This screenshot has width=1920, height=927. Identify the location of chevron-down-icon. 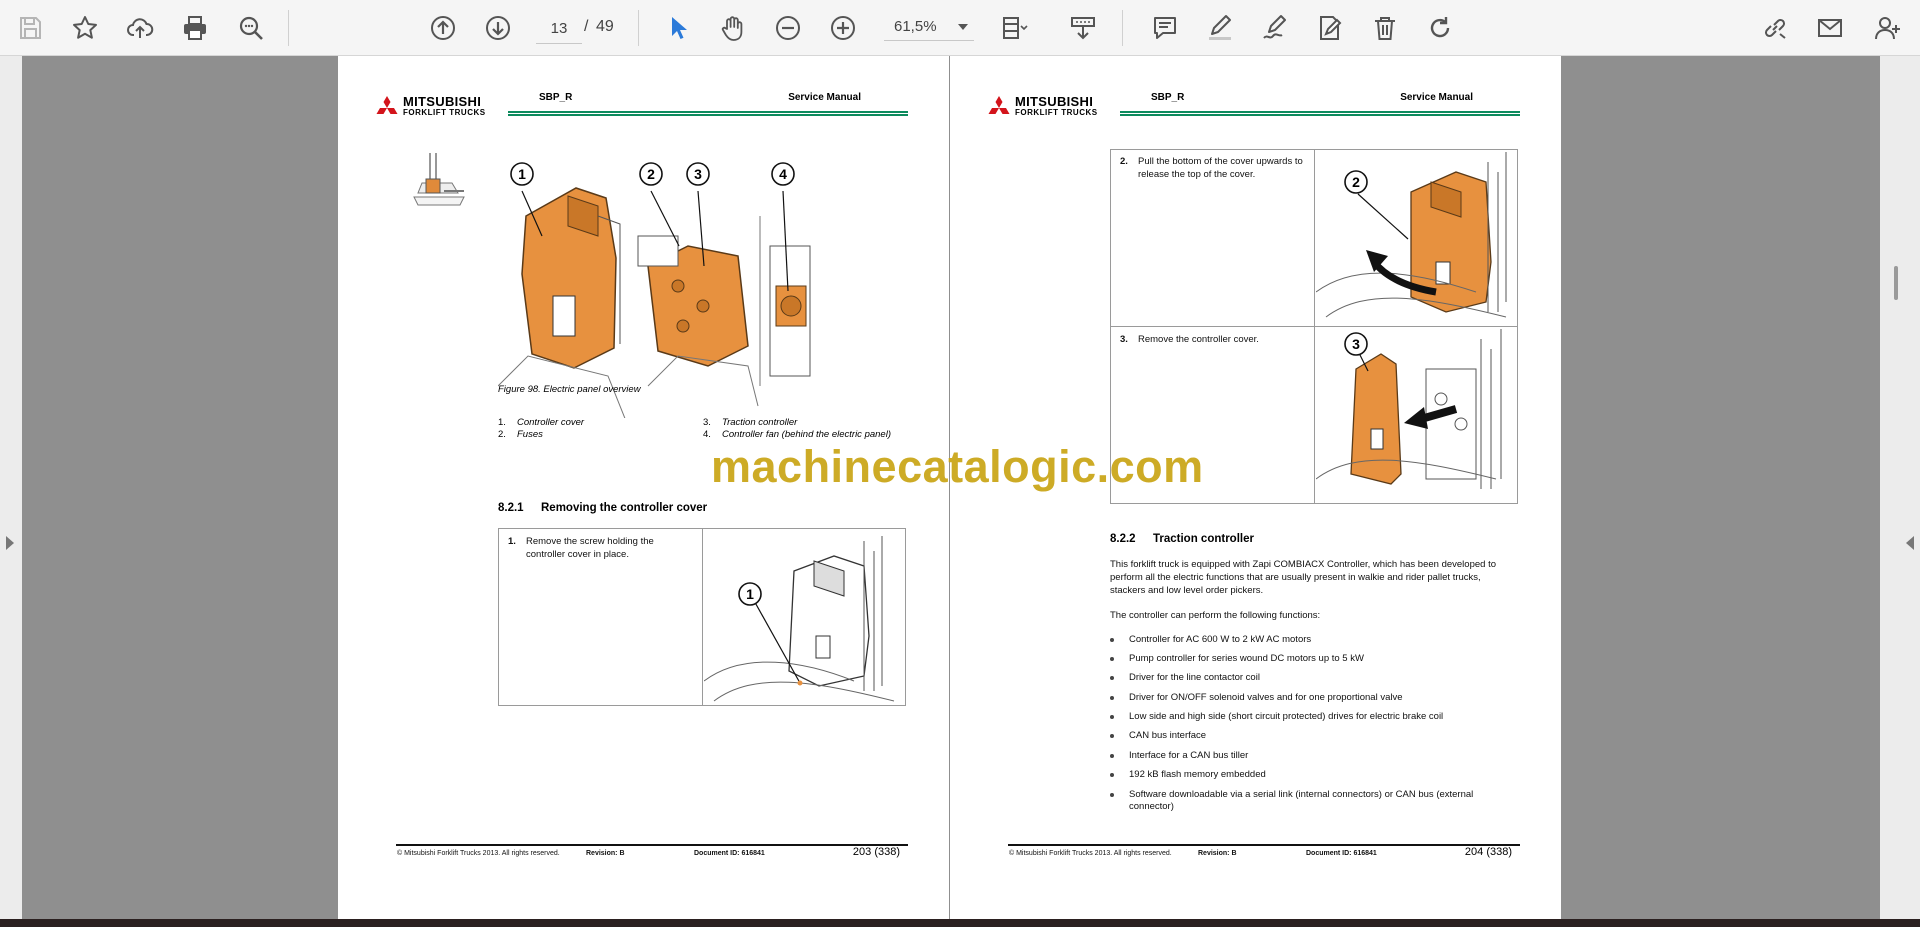
(963, 27).